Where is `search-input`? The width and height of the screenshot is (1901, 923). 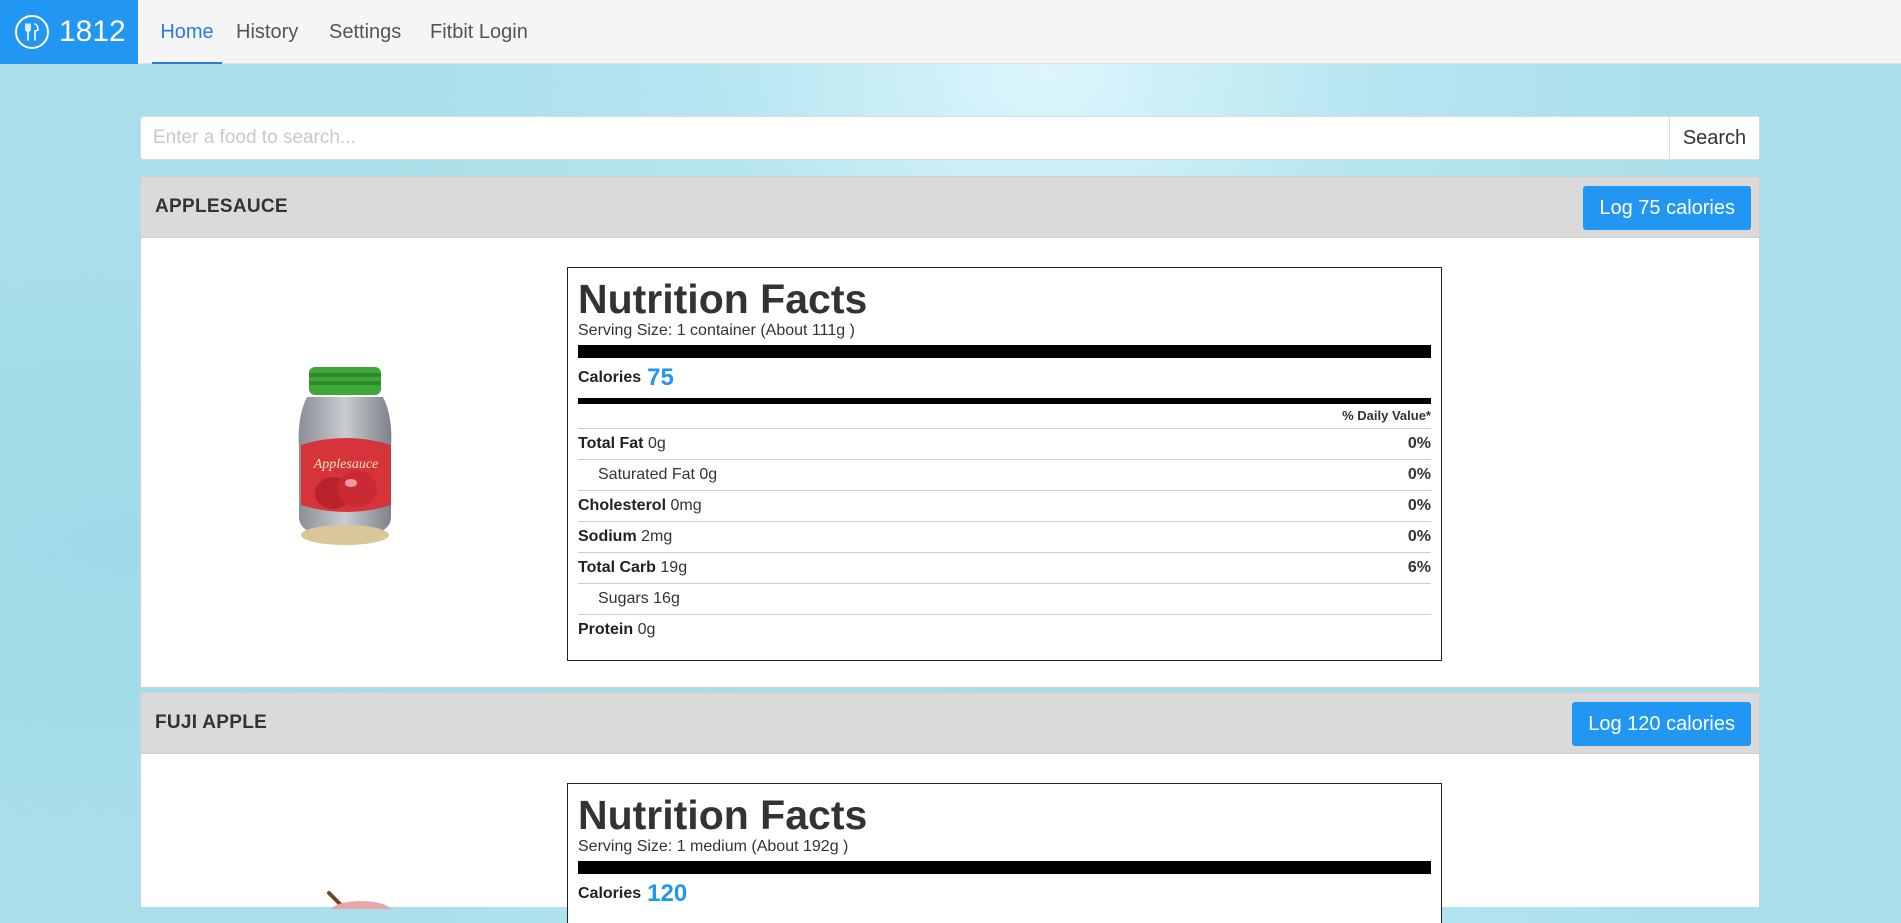
search-input is located at coordinates (905, 138).